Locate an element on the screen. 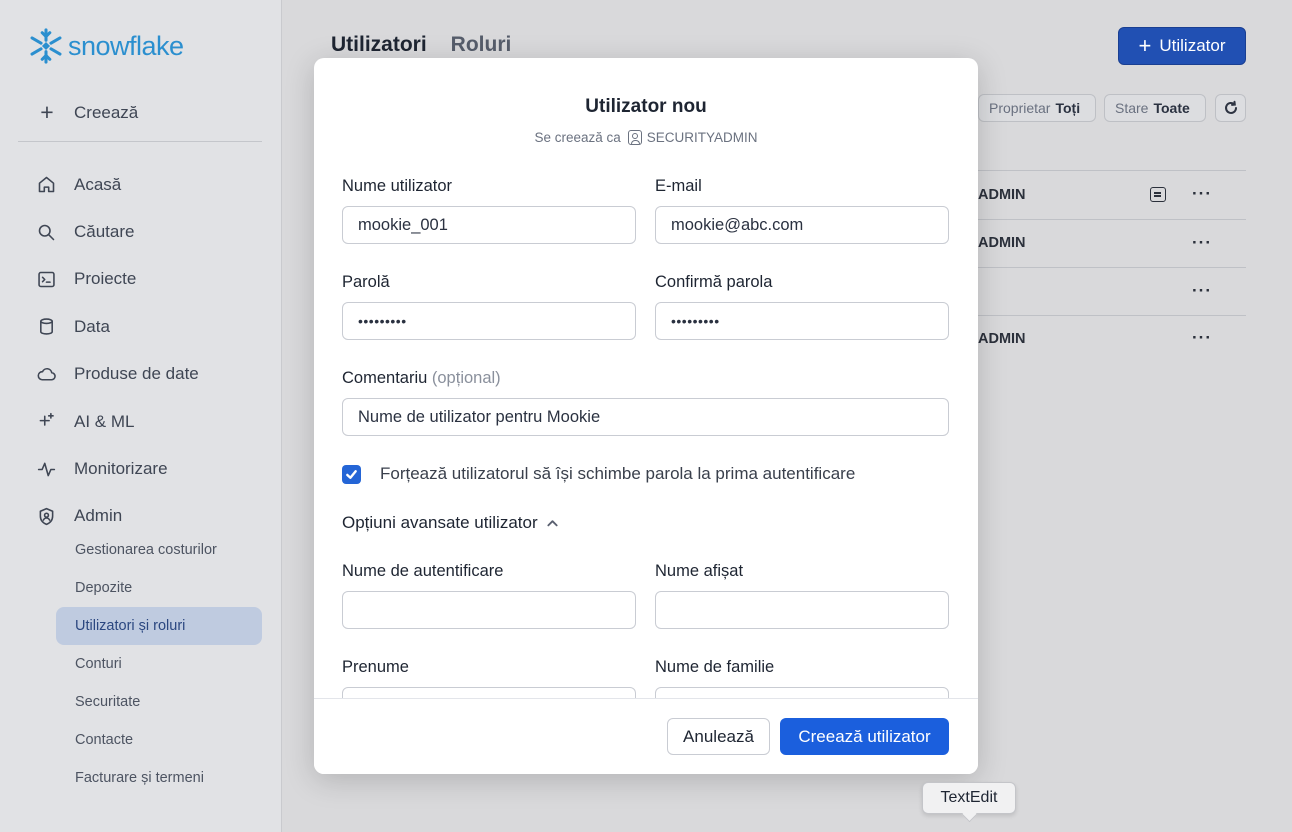  optional-hint: (opțional) is located at coordinates (466, 378).